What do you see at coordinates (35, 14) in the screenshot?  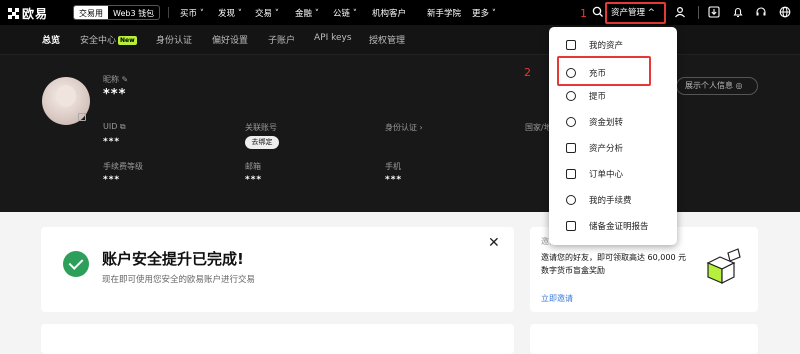 I see `logo-text: 欧易` at bounding box center [35, 14].